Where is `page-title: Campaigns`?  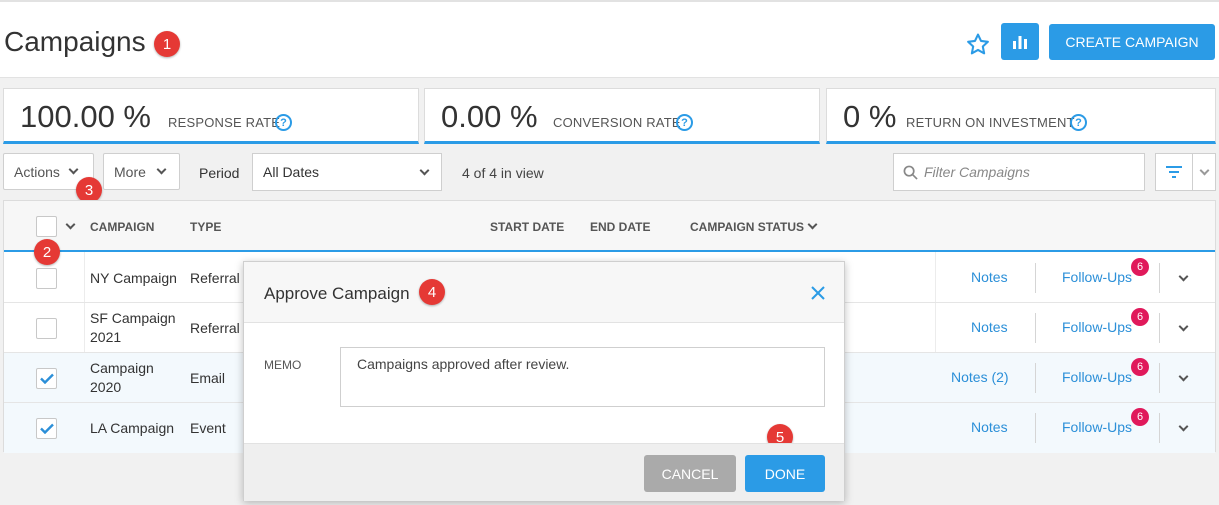 page-title: Campaigns is located at coordinates (75, 41).